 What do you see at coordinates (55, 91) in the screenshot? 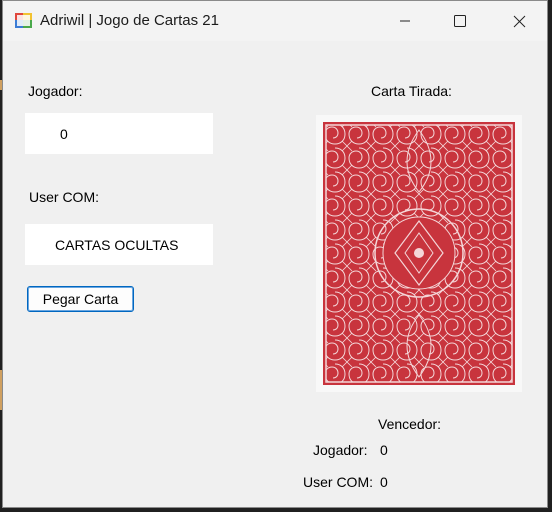
I see `player-label: Jogador:` at bounding box center [55, 91].